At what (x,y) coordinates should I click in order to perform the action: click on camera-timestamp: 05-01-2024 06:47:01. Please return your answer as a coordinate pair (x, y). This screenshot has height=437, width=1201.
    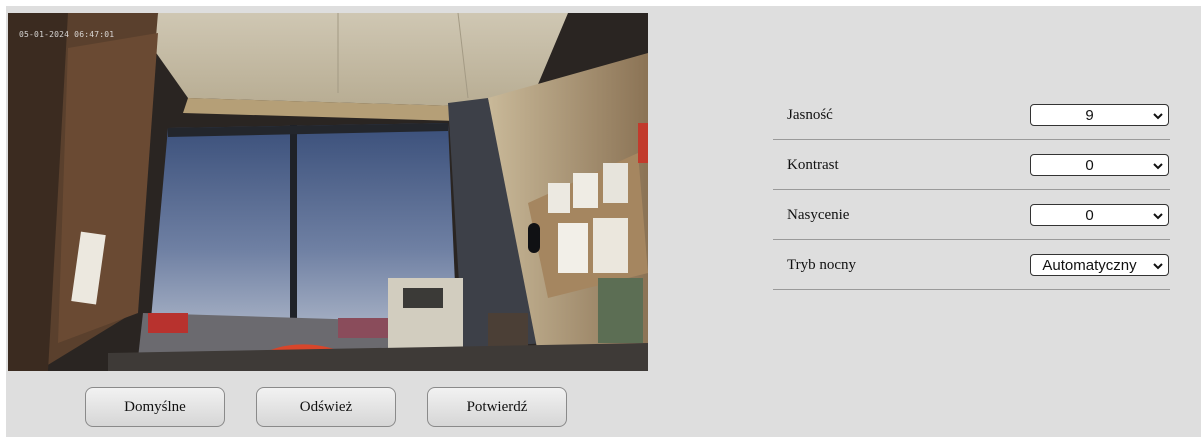
    Looking at the image, I should click on (67, 34).